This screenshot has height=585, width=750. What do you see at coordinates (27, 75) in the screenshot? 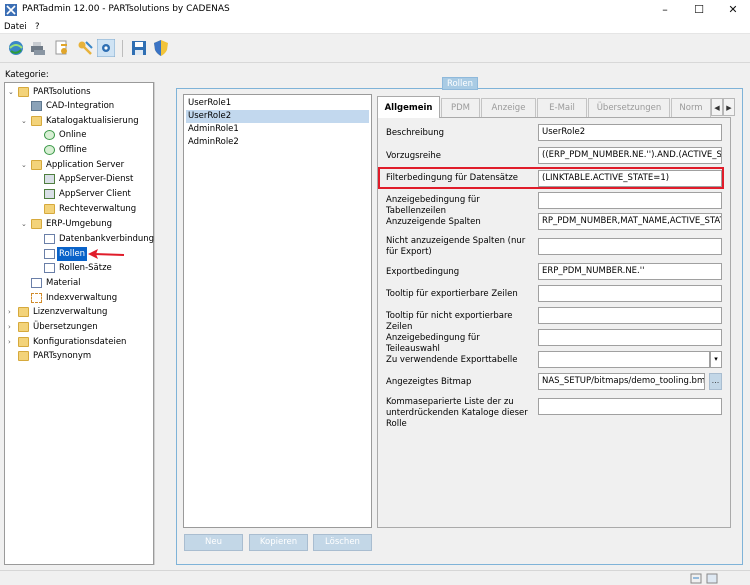
I see `kategorie-label: Kategorie:` at bounding box center [27, 75].